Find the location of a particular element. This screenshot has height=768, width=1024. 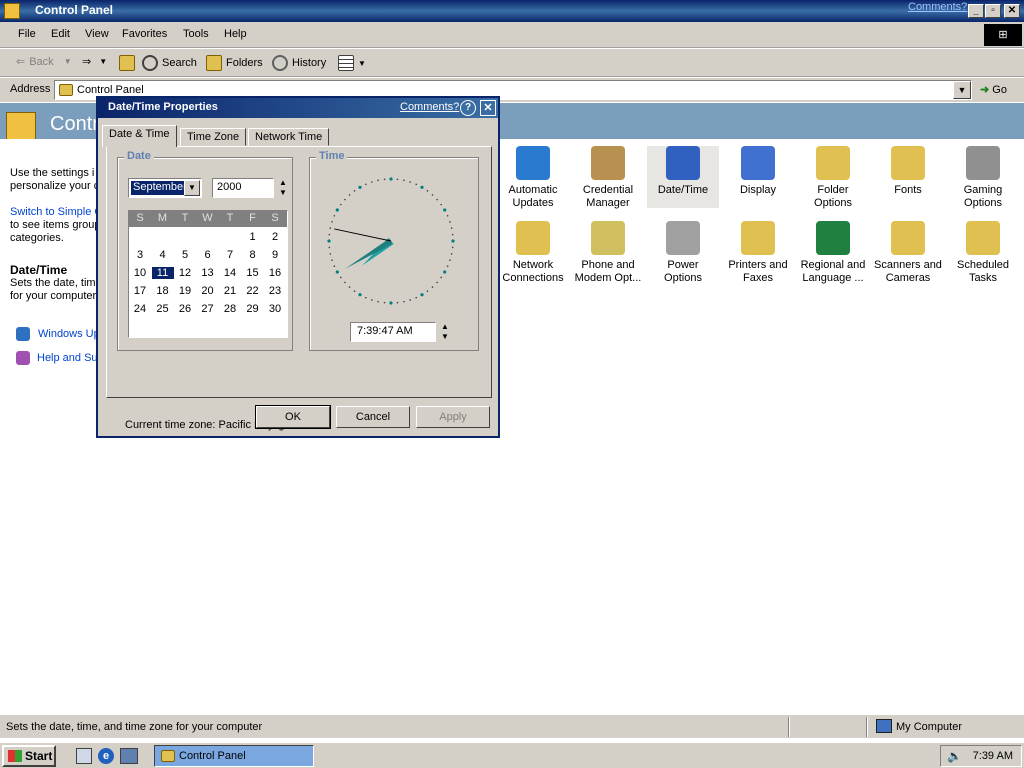

control-panel-item: Power Options is located at coordinates (683, 252).